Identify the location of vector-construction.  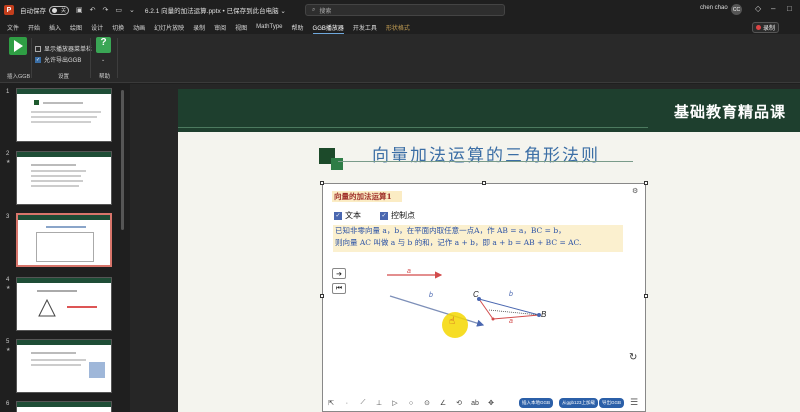
(464, 299).